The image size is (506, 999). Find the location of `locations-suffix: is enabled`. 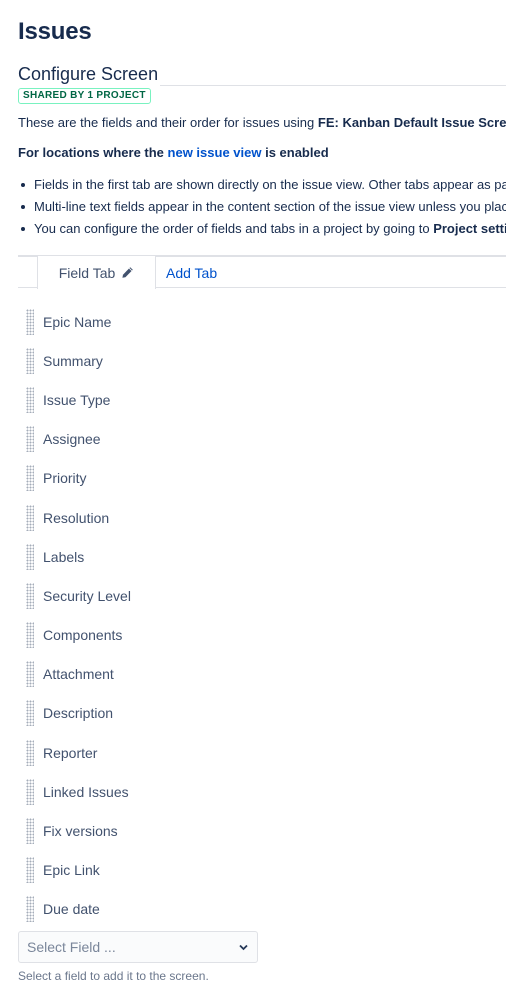

locations-suffix: is enabled is located at coordinates (295, 152).